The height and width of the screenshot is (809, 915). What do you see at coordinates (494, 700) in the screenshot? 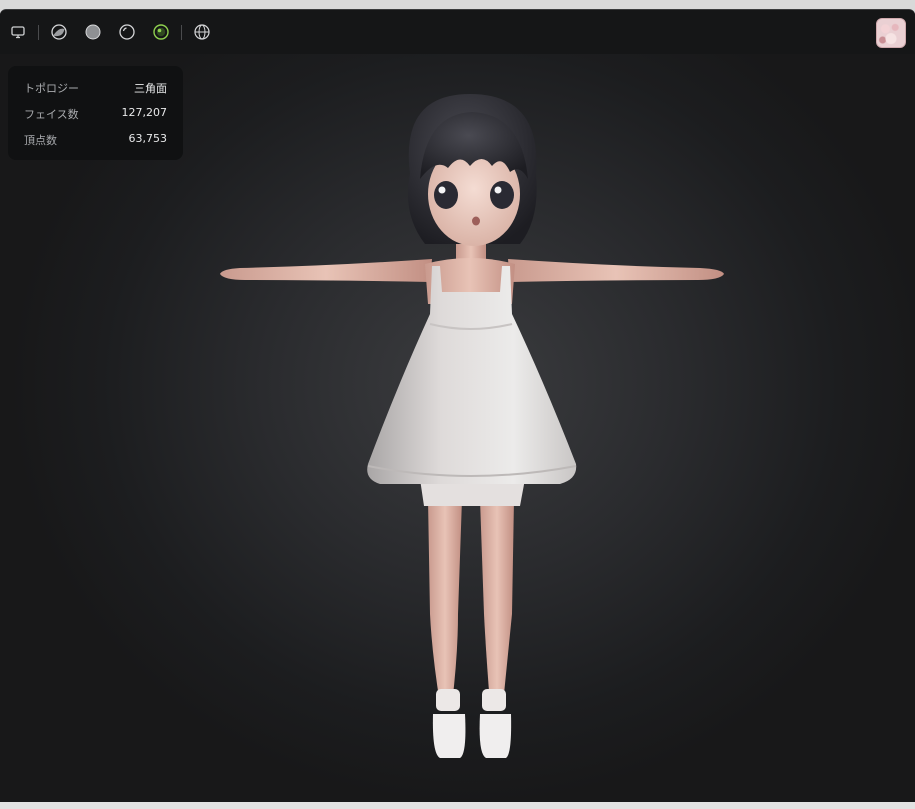
I see `right-sock` at bounding box center [494, 700].